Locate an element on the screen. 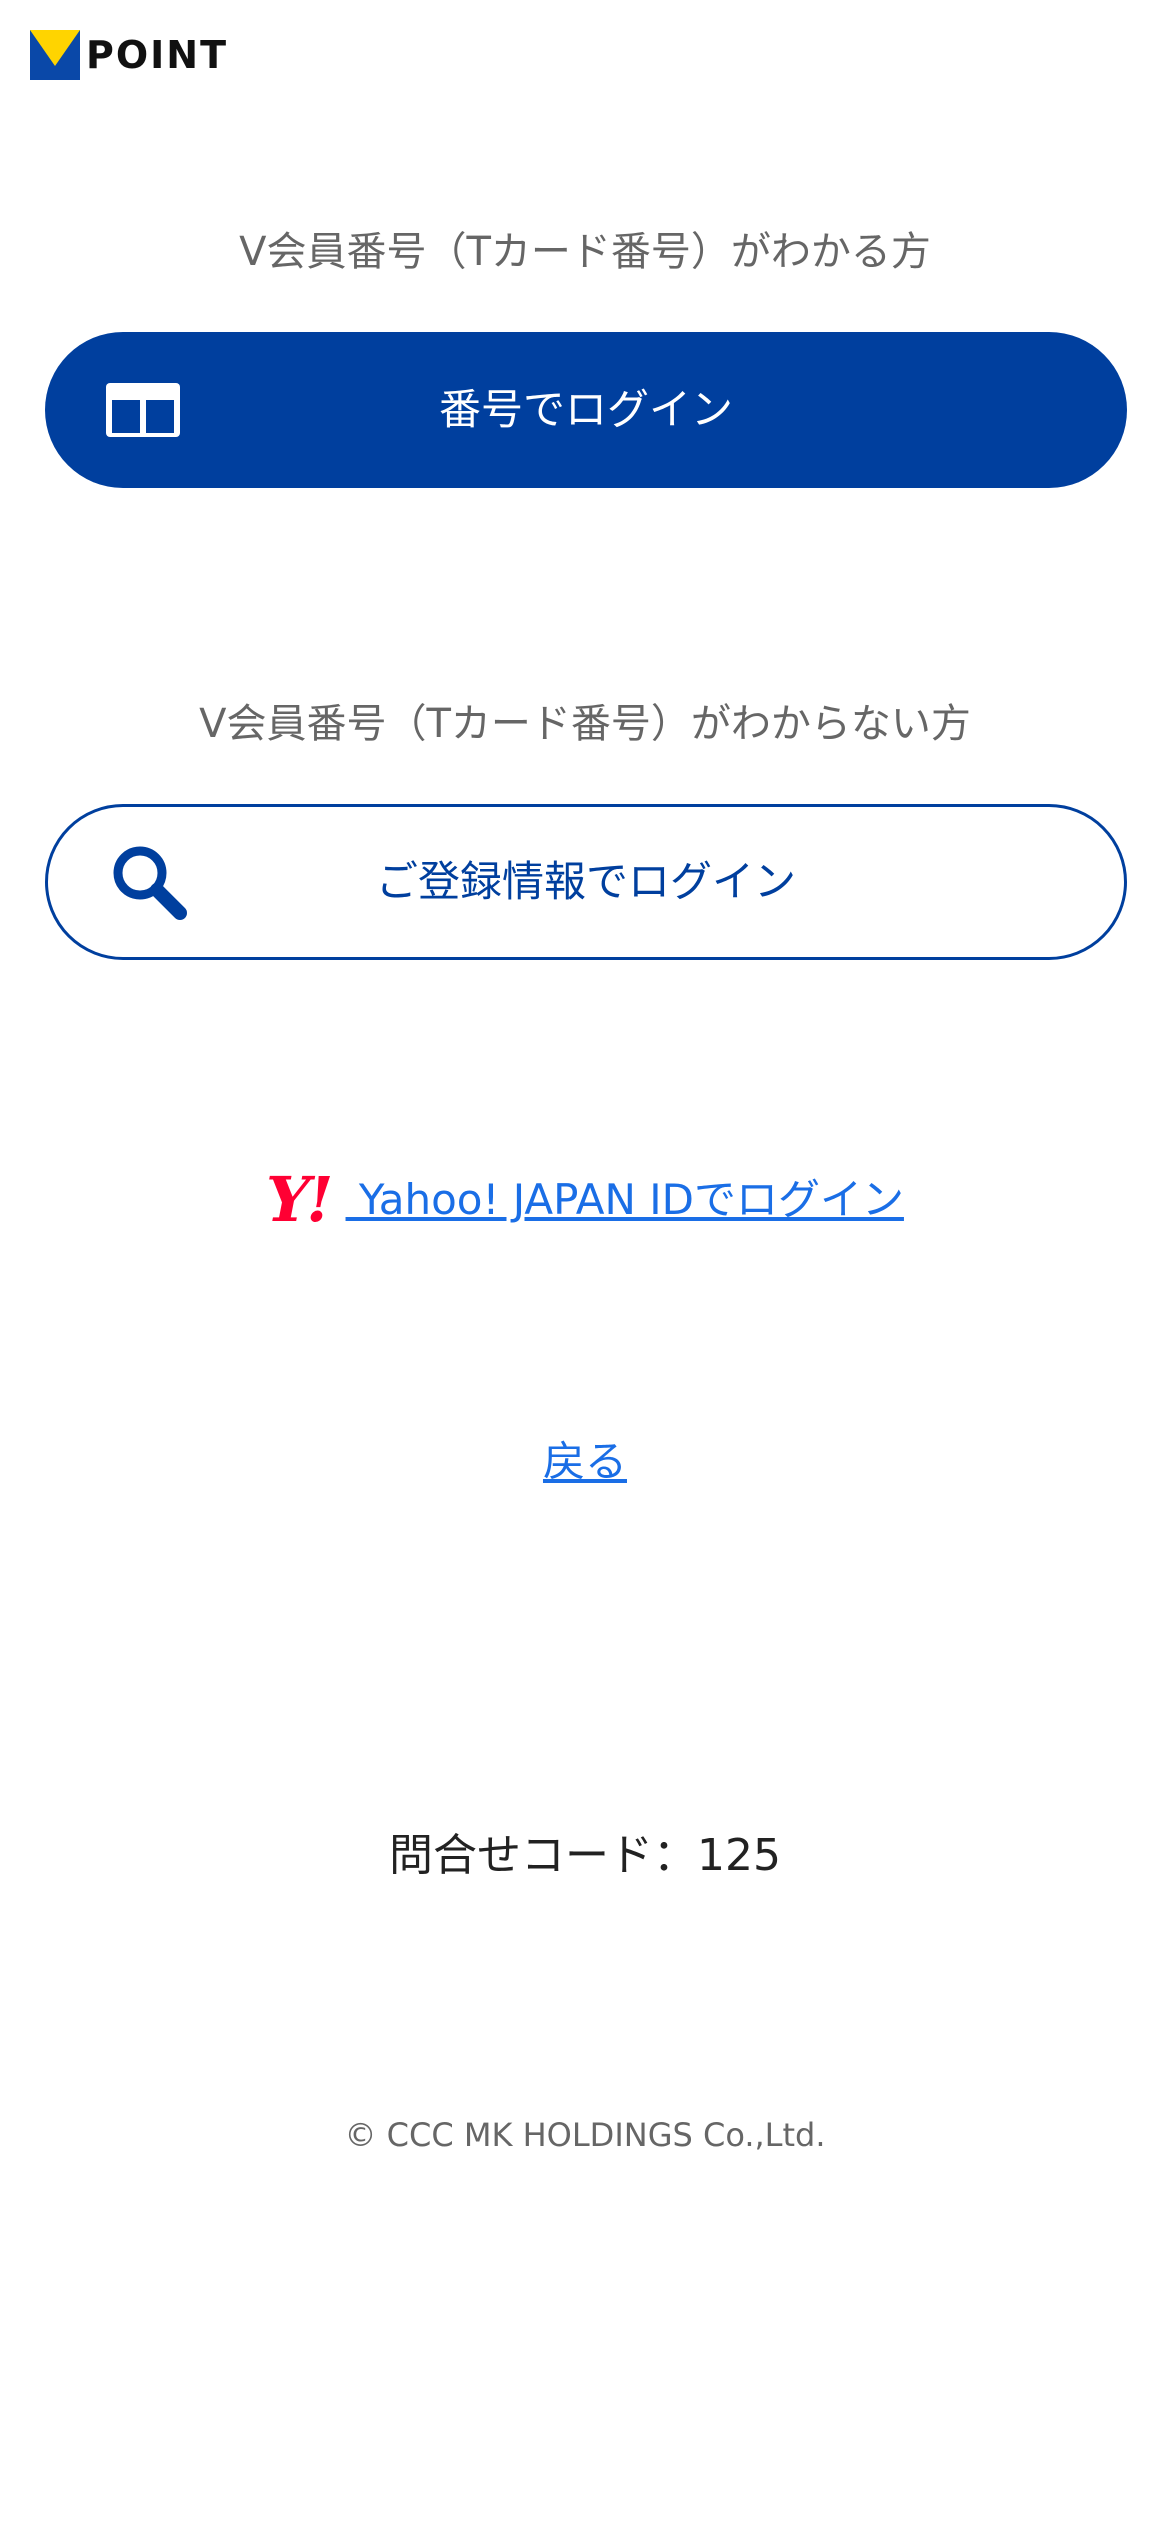  registered-info-login-button: ご登録情報でログイン is located at coordinates (586, 882).